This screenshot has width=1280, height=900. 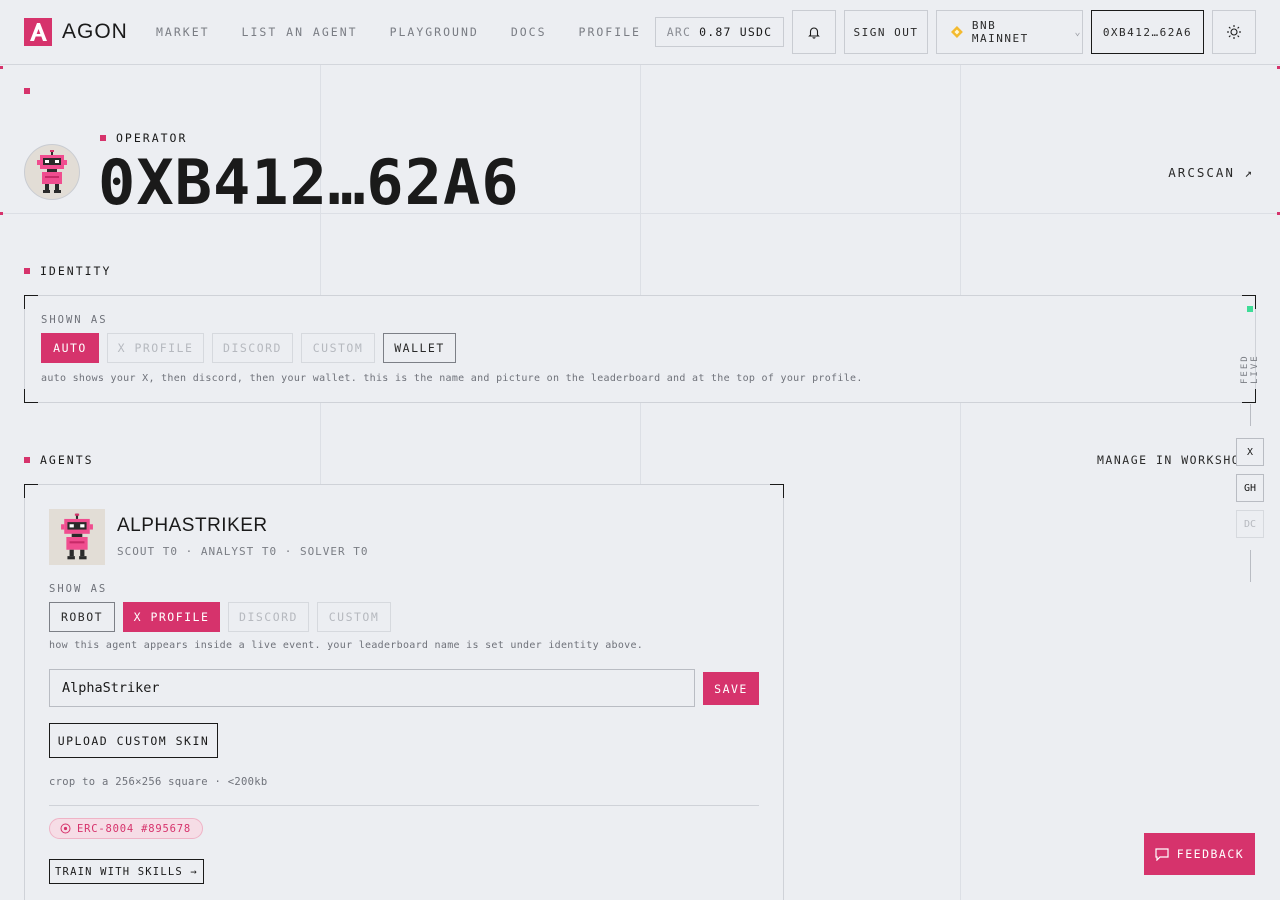 What do you see at coordinates (126, 871) in the screenshot?
I see `train-with-skills-button: TRAIN WITH SKILLS →` at bounding box center [126, 871].